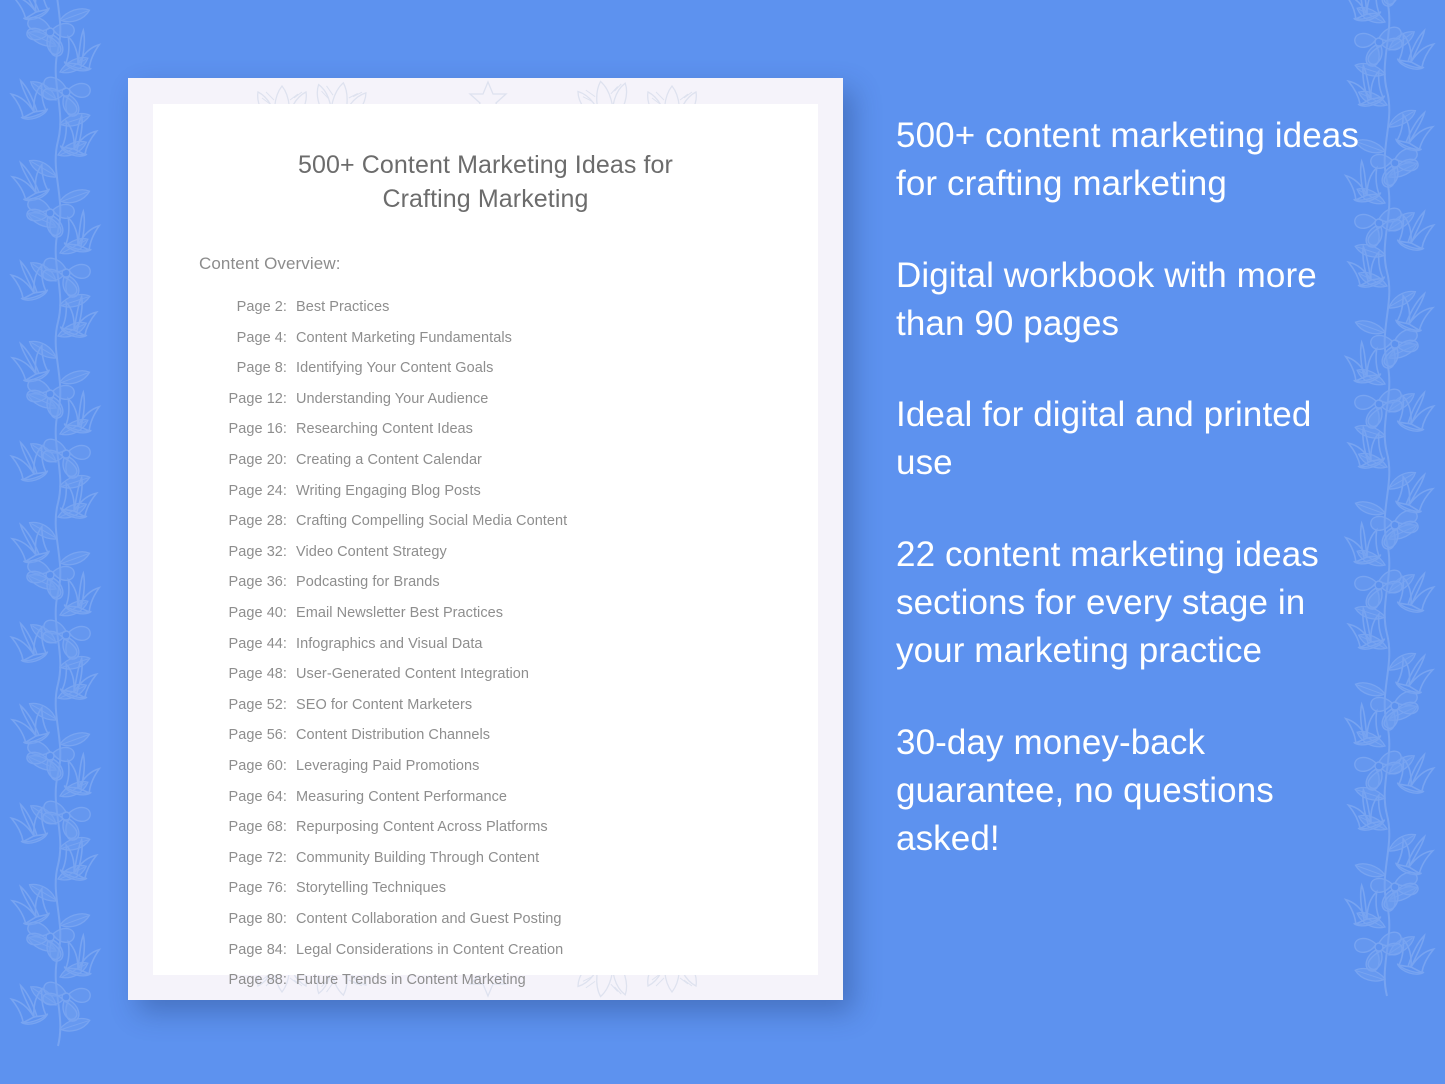 The height and width of the screenshot is (1084, 1445). What do you see at coordinates (257, 582) in the screenshot?
I see `toc-page-number: Page 36:` at bounding box center [257, 582].